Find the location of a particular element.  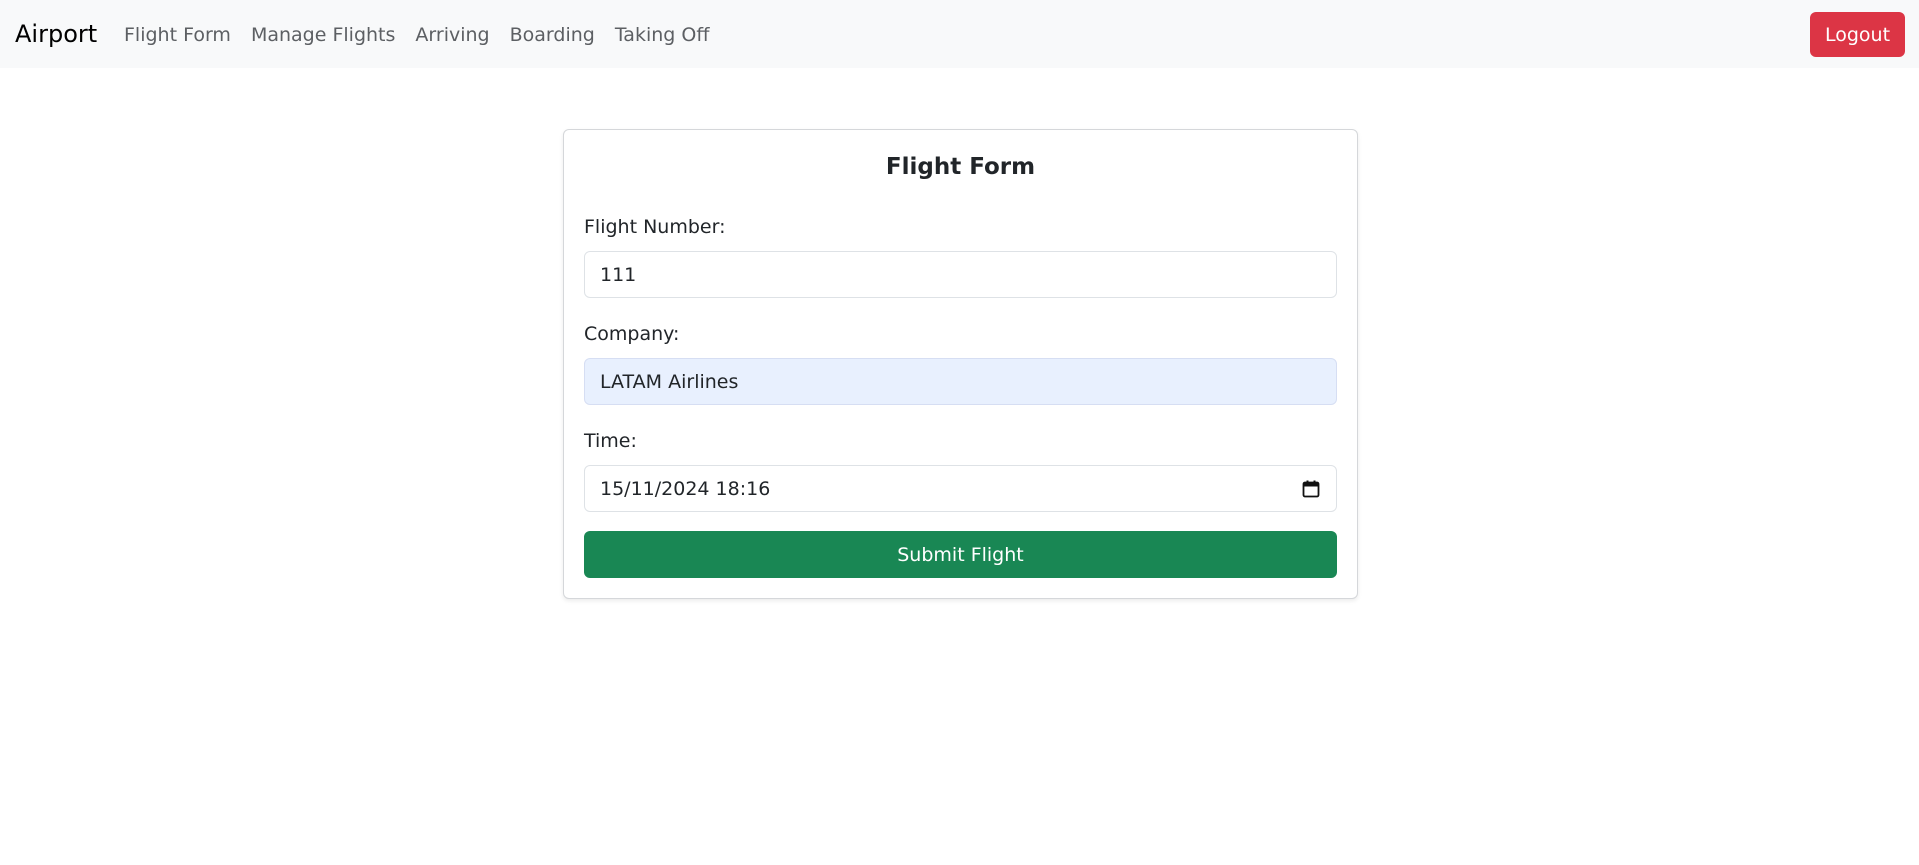

nav-link-flight-form: Flight Form is located at coordinates (177, 35).